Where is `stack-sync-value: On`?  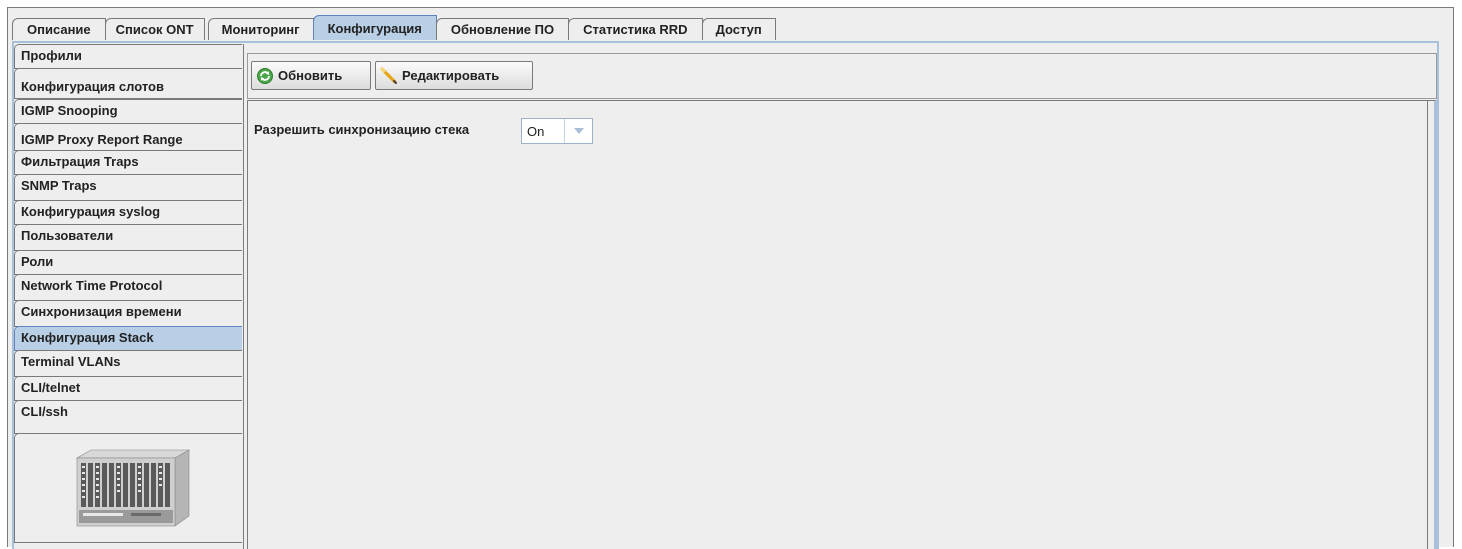
stack-sync-value: On is located at coordinates (536, 131).